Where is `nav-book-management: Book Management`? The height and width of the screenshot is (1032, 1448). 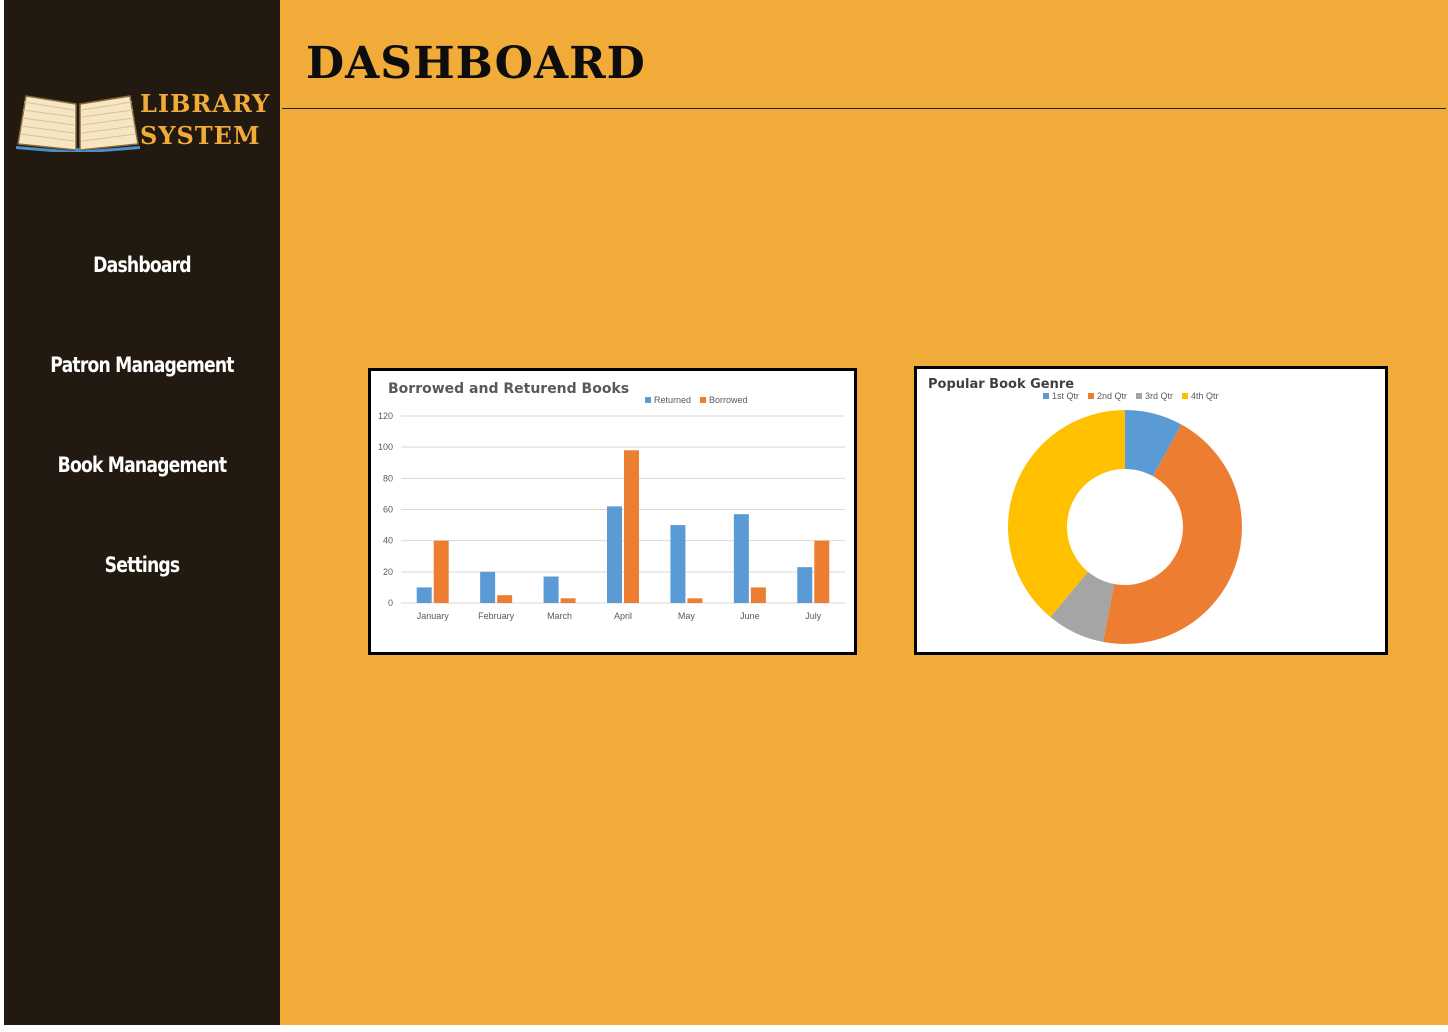
nav-book-management: Book Management is located at coordinates (142, 496).